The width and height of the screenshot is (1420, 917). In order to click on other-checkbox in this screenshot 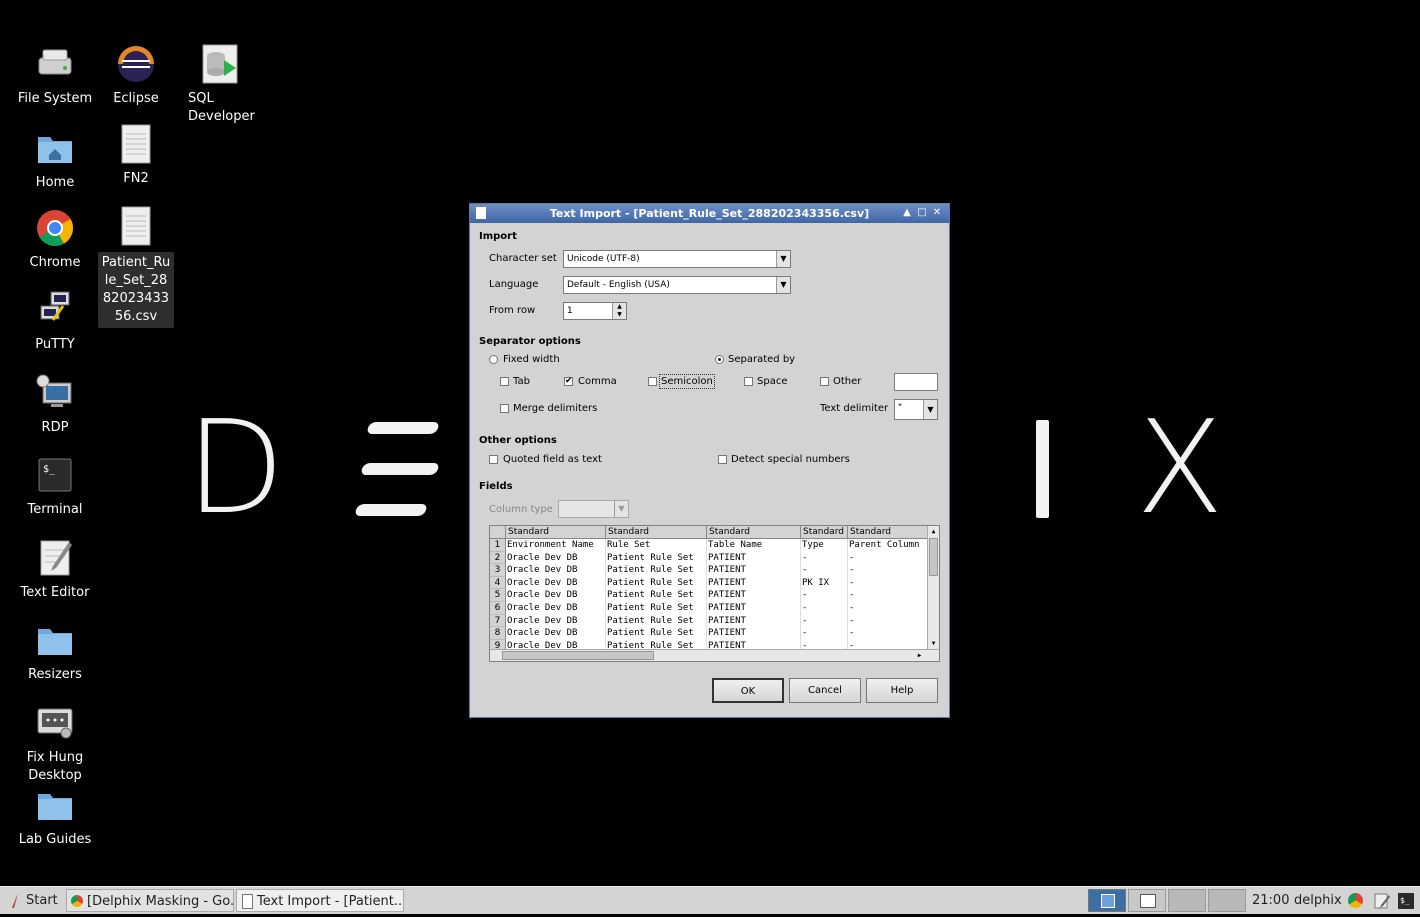, I will do `click(824, 381)`.